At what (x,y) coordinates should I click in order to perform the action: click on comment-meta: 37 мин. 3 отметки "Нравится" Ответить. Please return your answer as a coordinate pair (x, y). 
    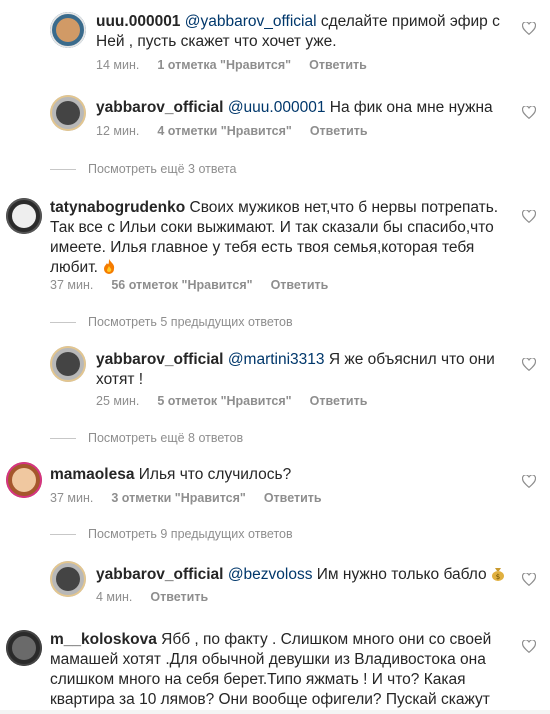
    Looking at the image, I should click on (195, 498).